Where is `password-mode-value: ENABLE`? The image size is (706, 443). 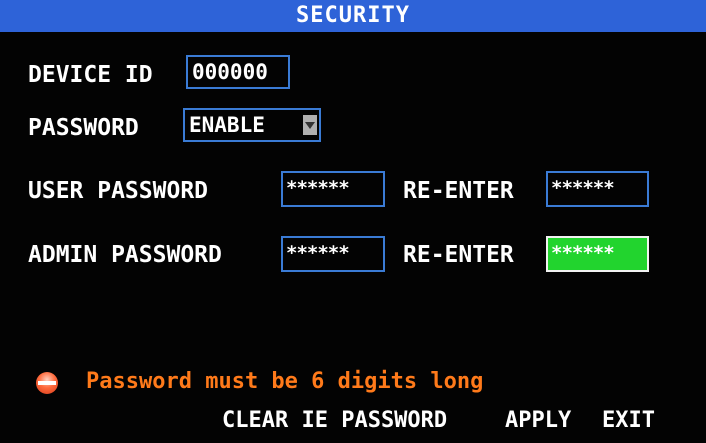 password-mode-value: ENABLE is located at coordinates (227, 125).